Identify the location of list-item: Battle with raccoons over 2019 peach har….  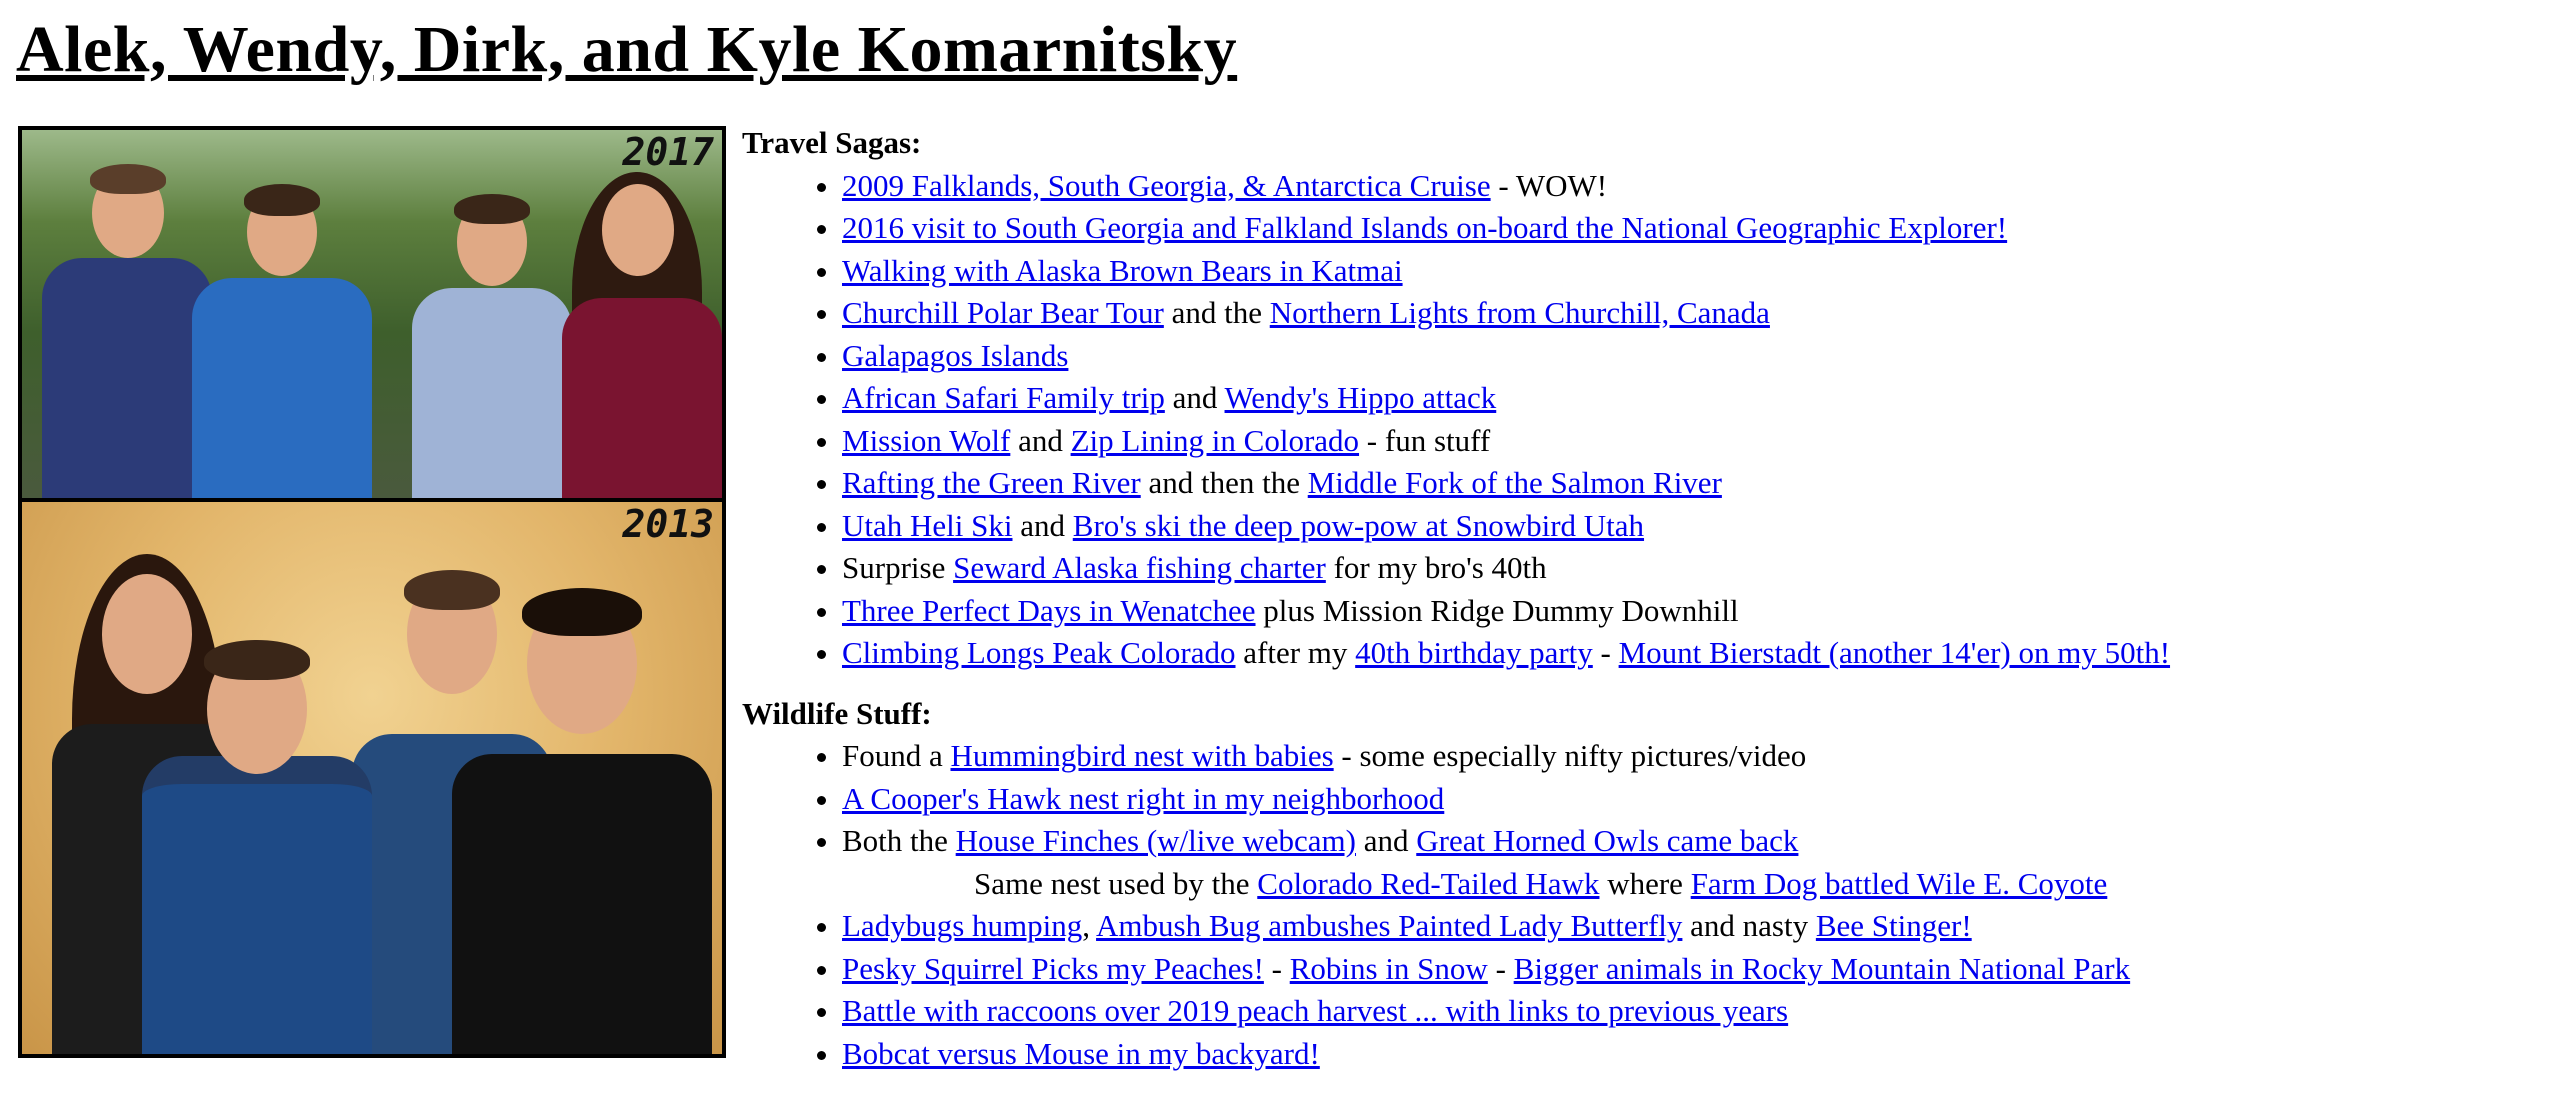
(1692, 1011).